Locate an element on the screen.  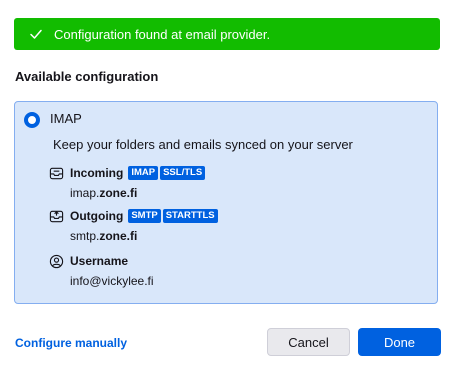
success-banner: Configuration found at email provider. is located at coordinates (227, 34).